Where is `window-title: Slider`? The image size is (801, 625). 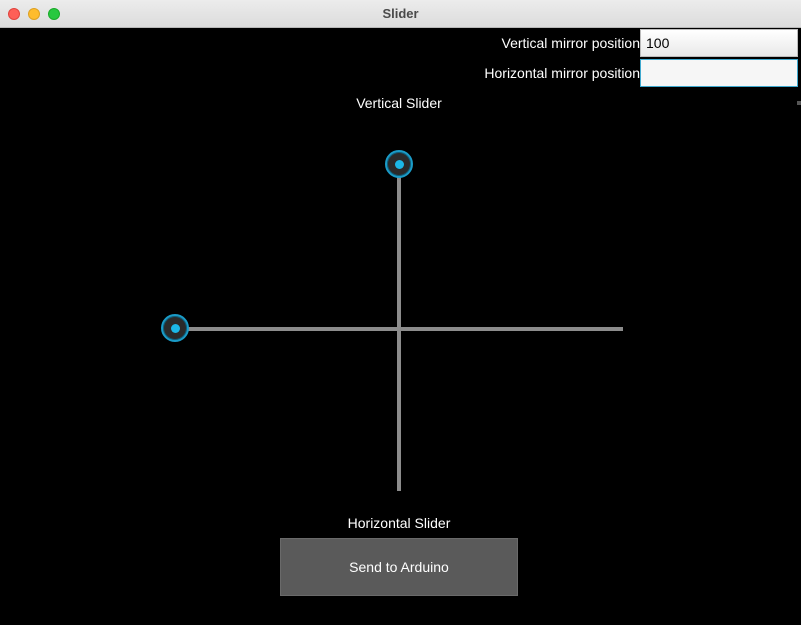
window-title: Slider is located at coordinates (400, 13).